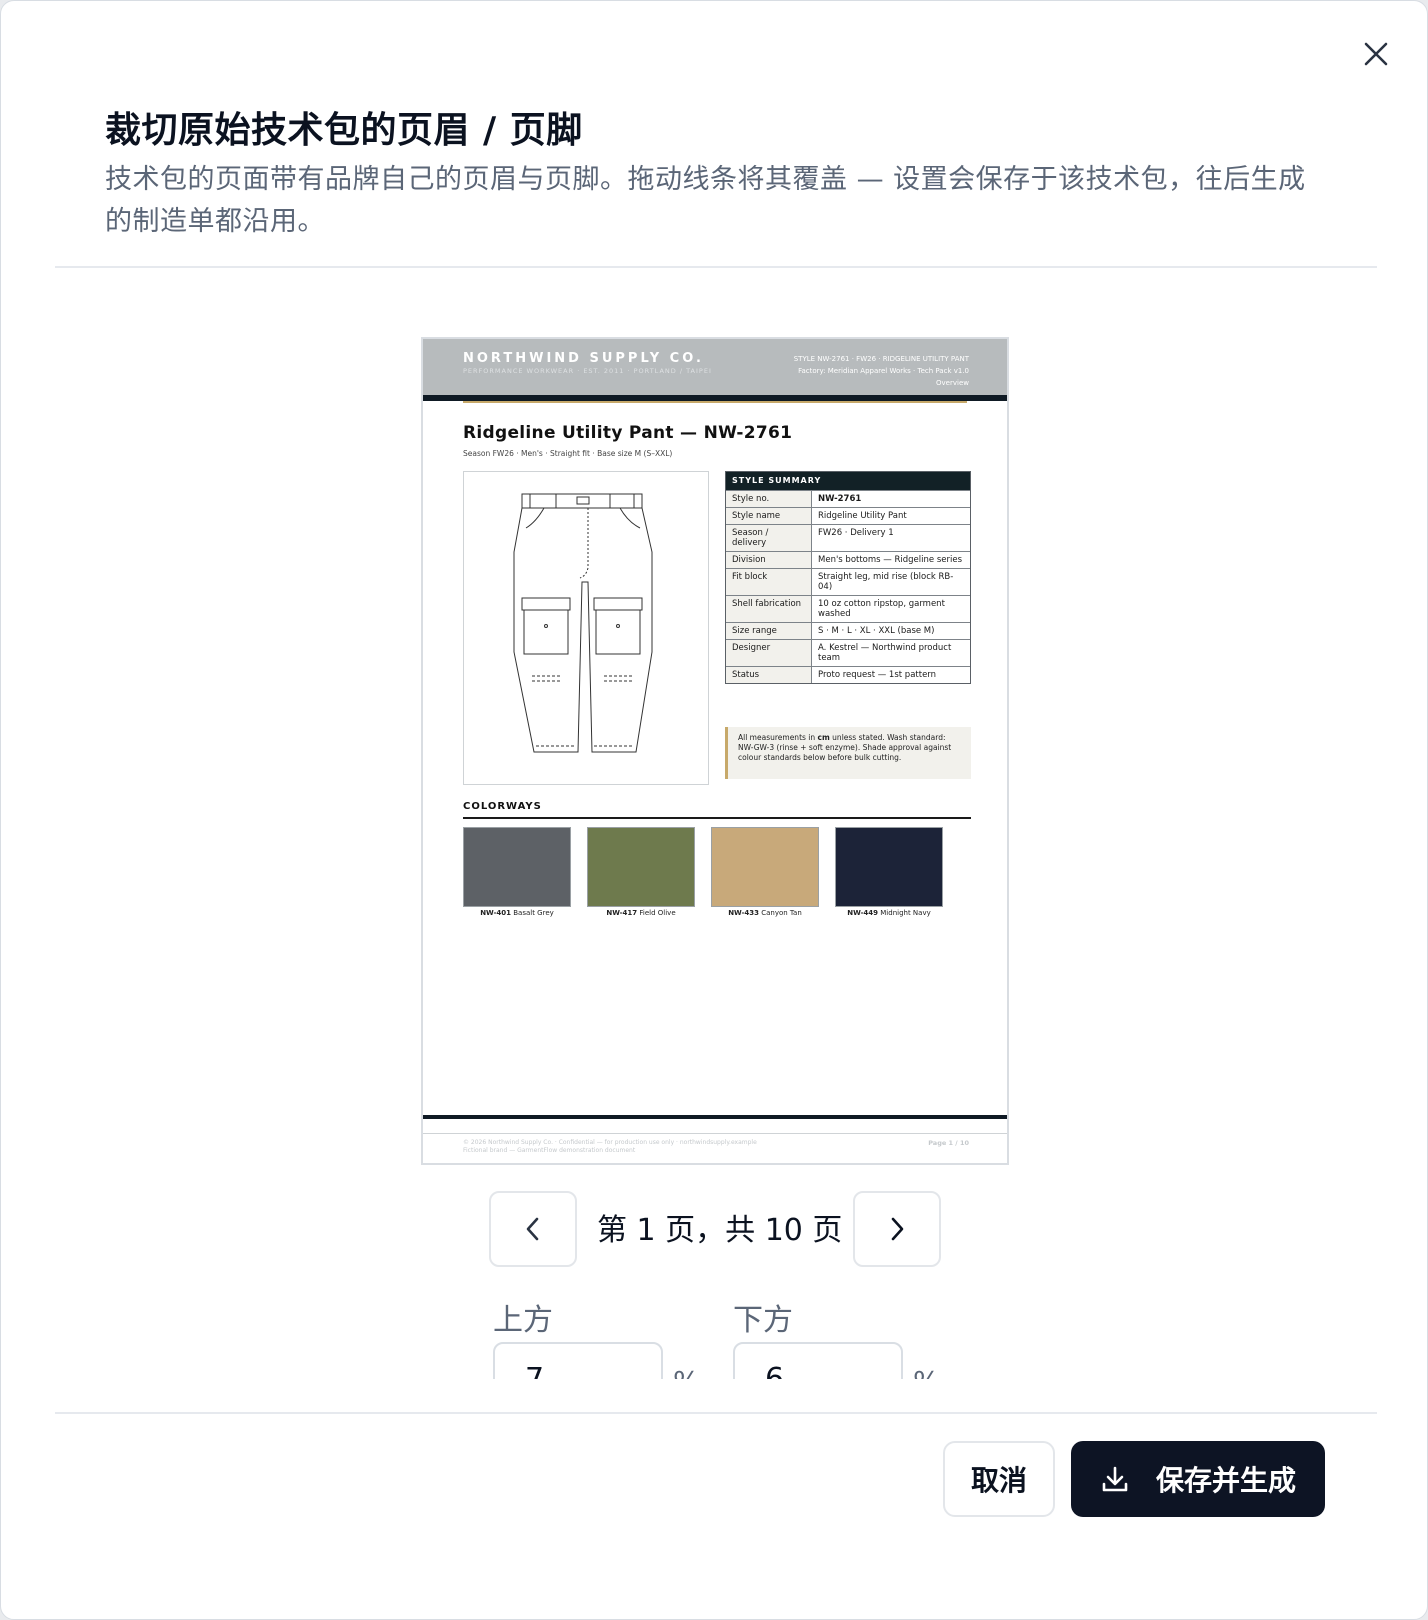 The height and width of the screenshot is (1620, 1428). I want to click on style-title: Ridgeline Utility Pant — NW-2761, so click(628, 433).